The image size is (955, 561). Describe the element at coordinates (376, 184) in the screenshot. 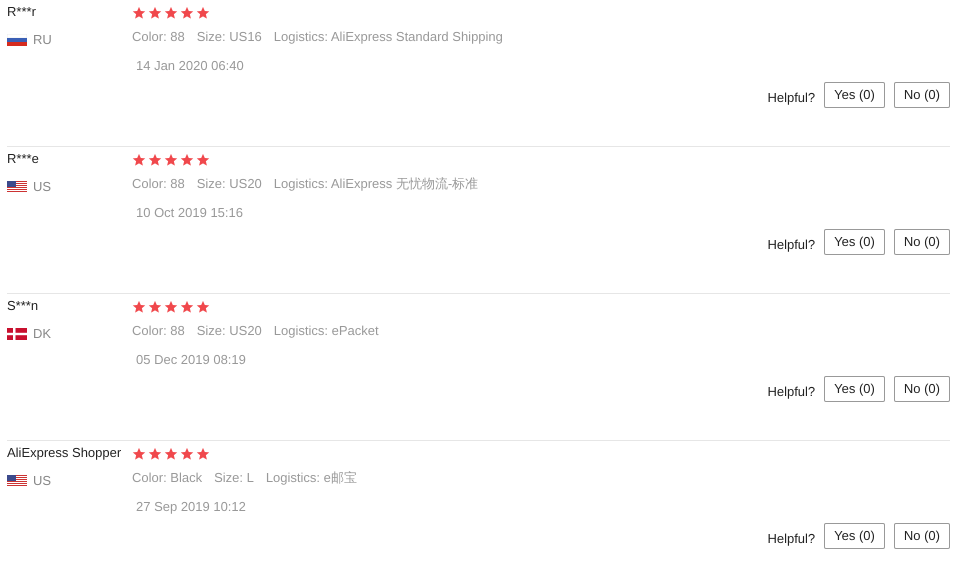

I see `order-detail: Logistics: AliExpress 无忧物流-标准` at that location.